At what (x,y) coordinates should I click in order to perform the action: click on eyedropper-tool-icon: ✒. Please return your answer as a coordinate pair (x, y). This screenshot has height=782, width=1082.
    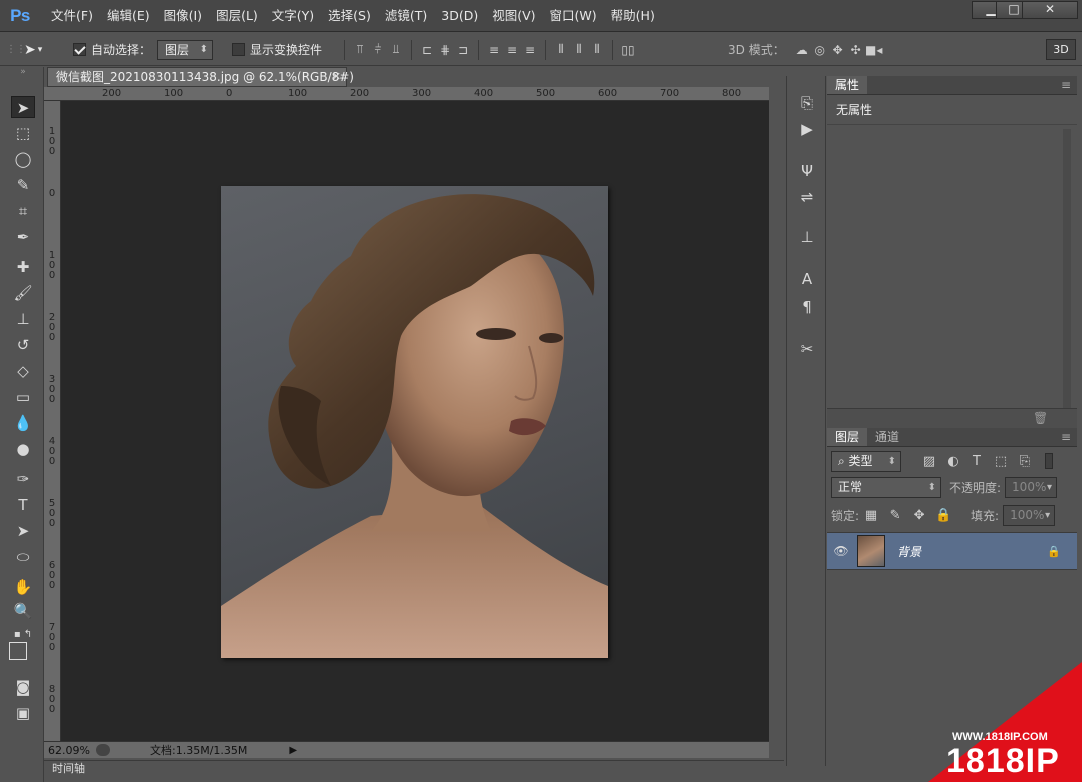
    Looking at the image, I should click on (23, 237).